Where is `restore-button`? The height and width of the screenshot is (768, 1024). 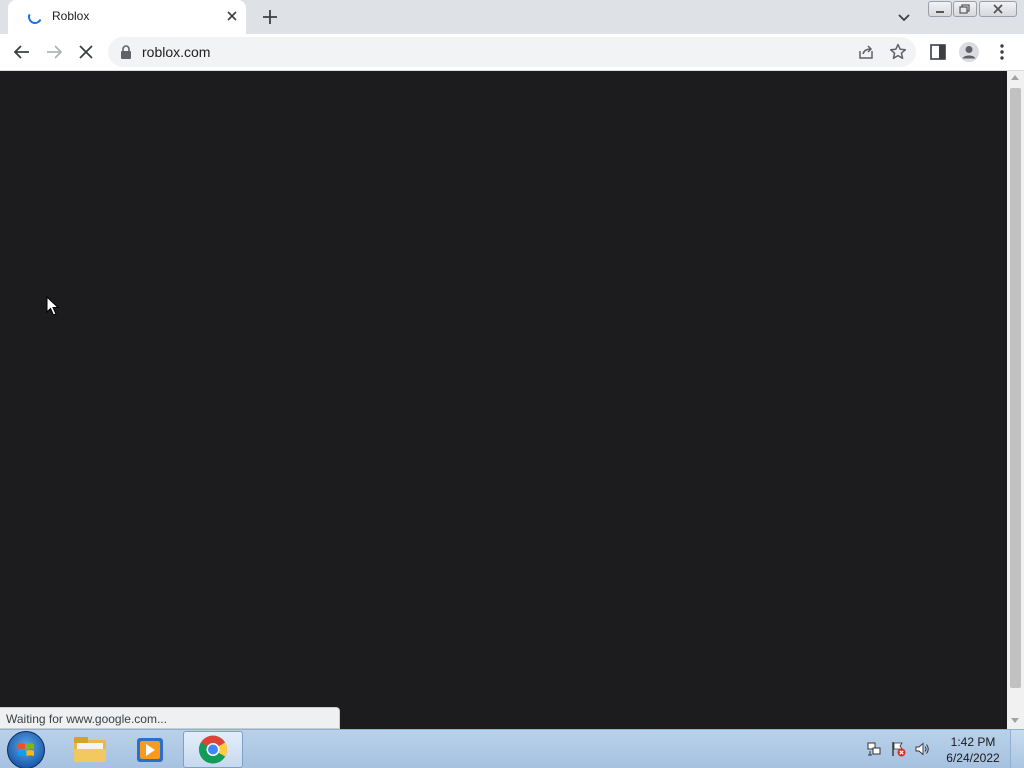 restore-button is located at coordinates (965, 9).